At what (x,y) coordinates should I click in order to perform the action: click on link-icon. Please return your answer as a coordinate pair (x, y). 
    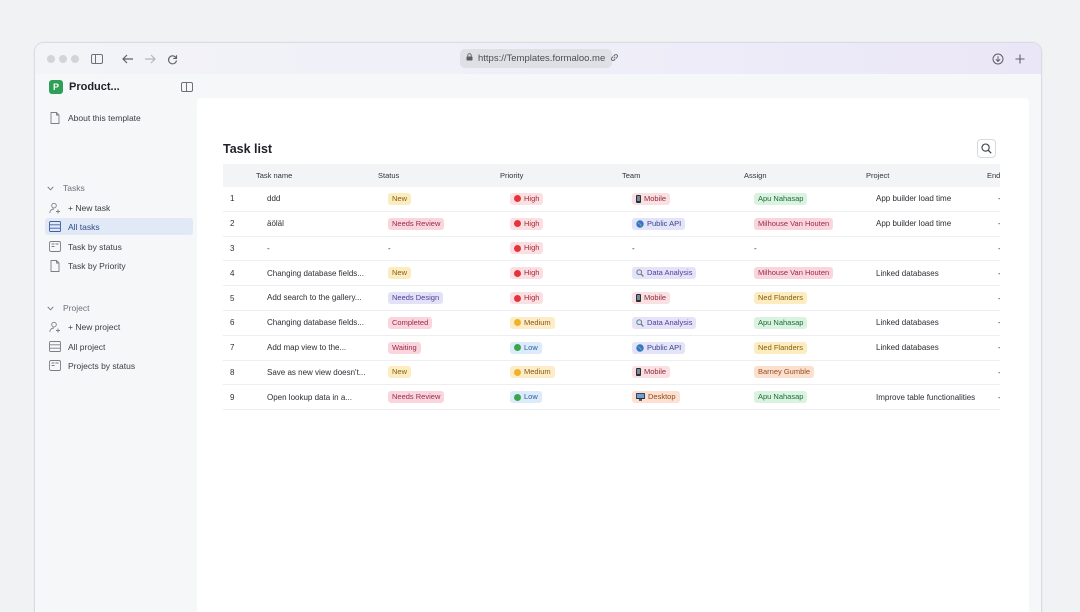
    Looking at the image, I should click on (614, 59).